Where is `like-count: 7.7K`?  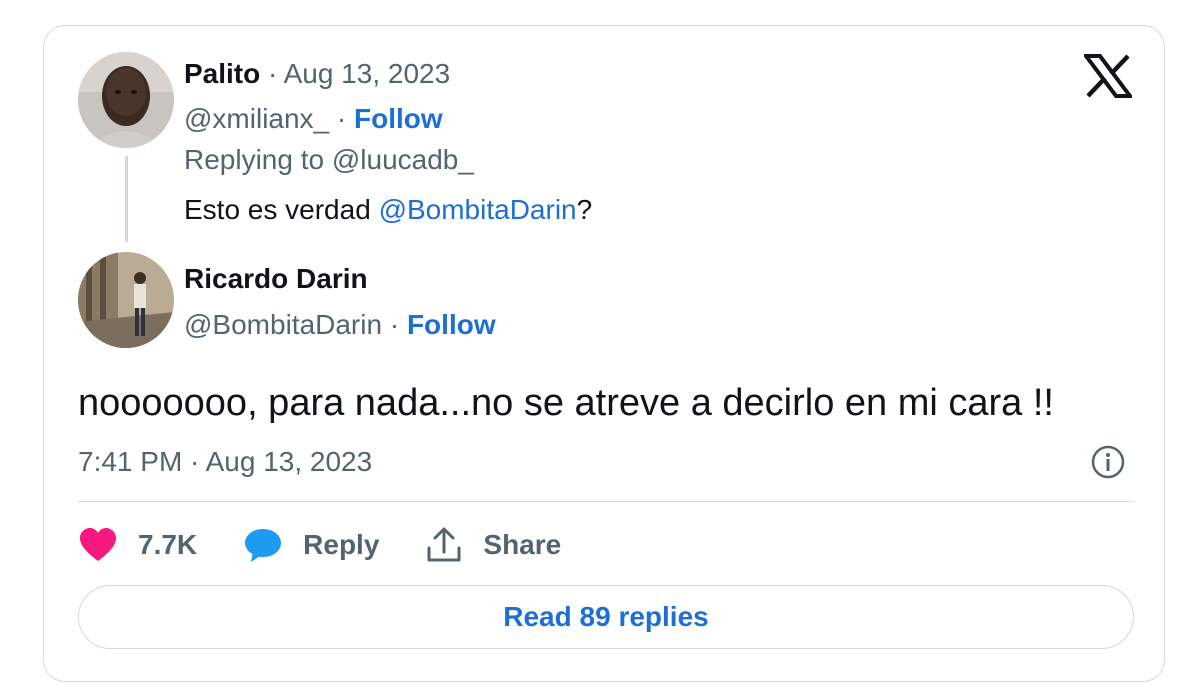
like-count: 7.7K is located at coordinates (168, 544).